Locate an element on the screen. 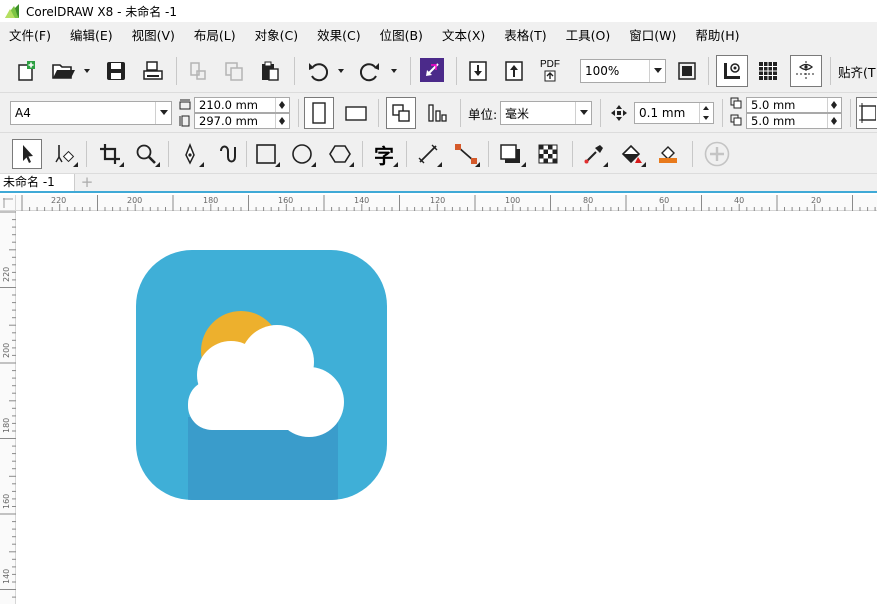  new-document-button is located at coordinates (26, 71).